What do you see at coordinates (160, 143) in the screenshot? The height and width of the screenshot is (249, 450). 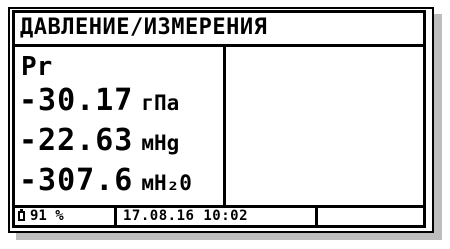 I see `reading-unit: мНg` at bounding box center [160, 143].